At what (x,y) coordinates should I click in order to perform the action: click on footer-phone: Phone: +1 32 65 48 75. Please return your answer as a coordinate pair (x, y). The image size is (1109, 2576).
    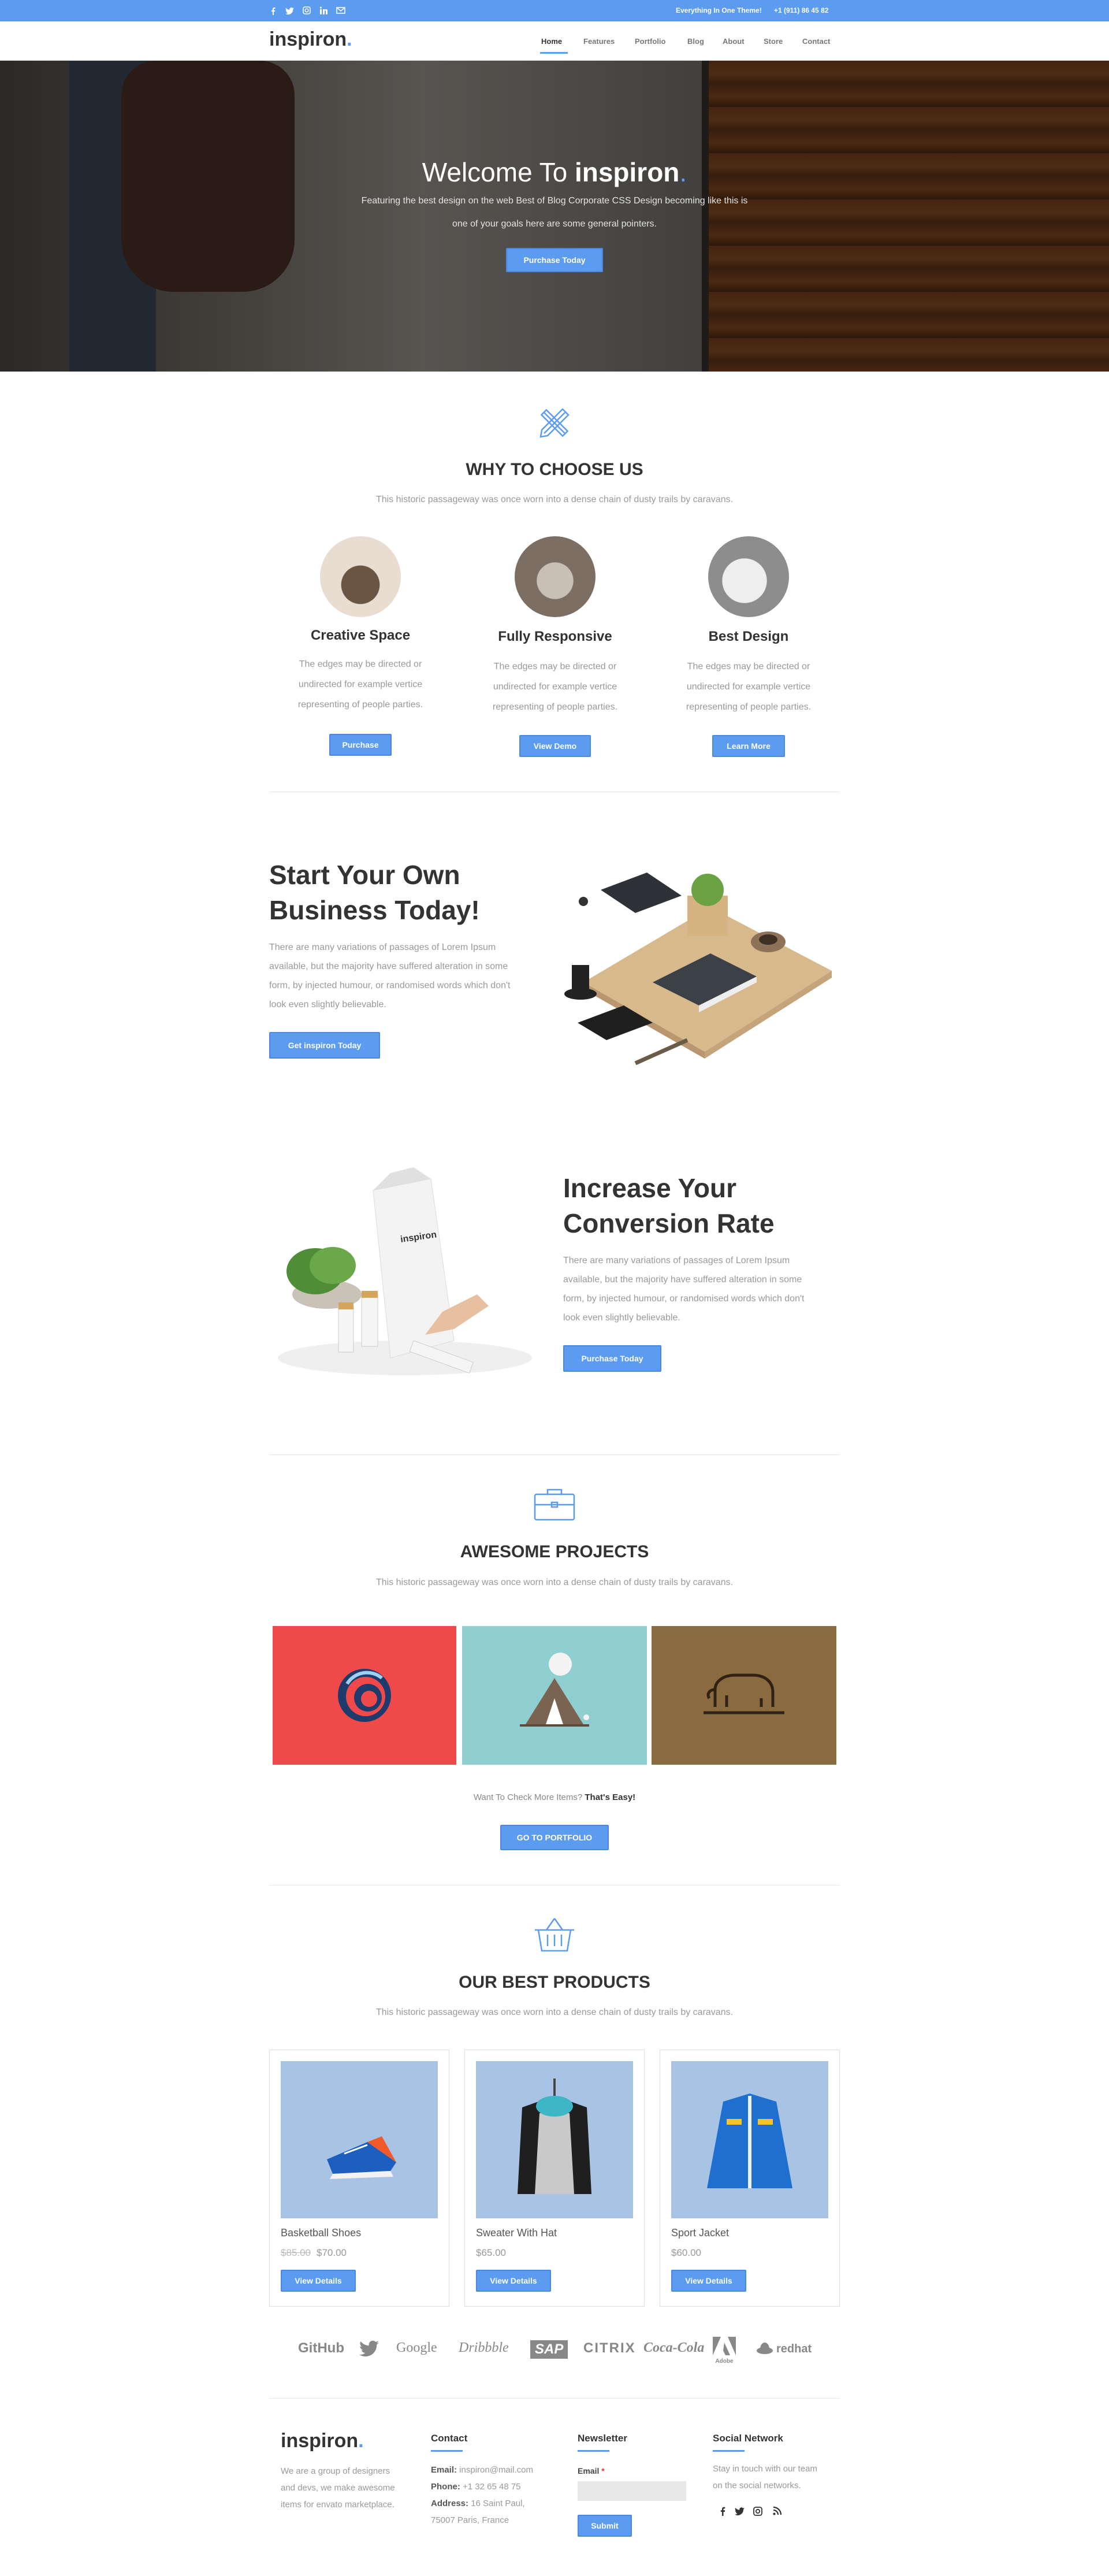
    Looking at the image, I should click on (476, 2487).